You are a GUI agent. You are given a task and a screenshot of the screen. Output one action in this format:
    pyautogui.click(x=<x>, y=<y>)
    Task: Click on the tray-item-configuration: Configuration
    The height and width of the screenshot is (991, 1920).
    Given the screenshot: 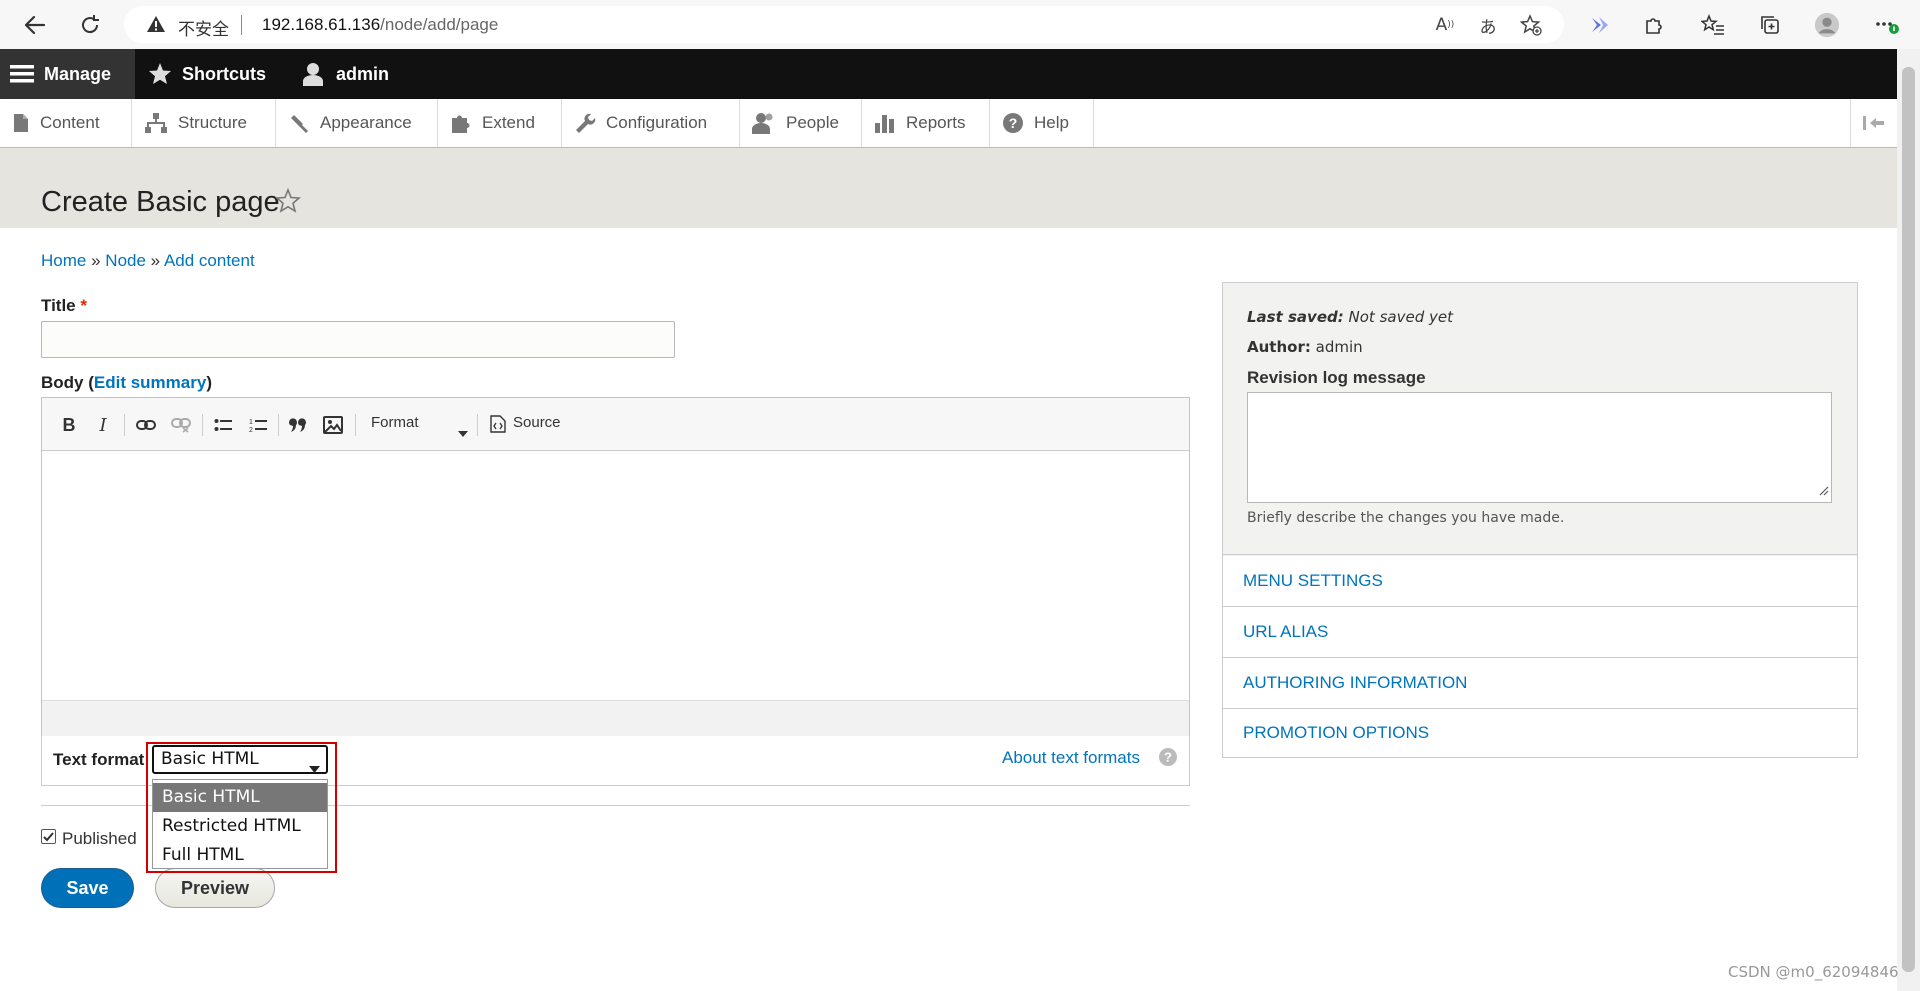 What is the action you would take?
    pyautogui.click(x=651, y=123)
    